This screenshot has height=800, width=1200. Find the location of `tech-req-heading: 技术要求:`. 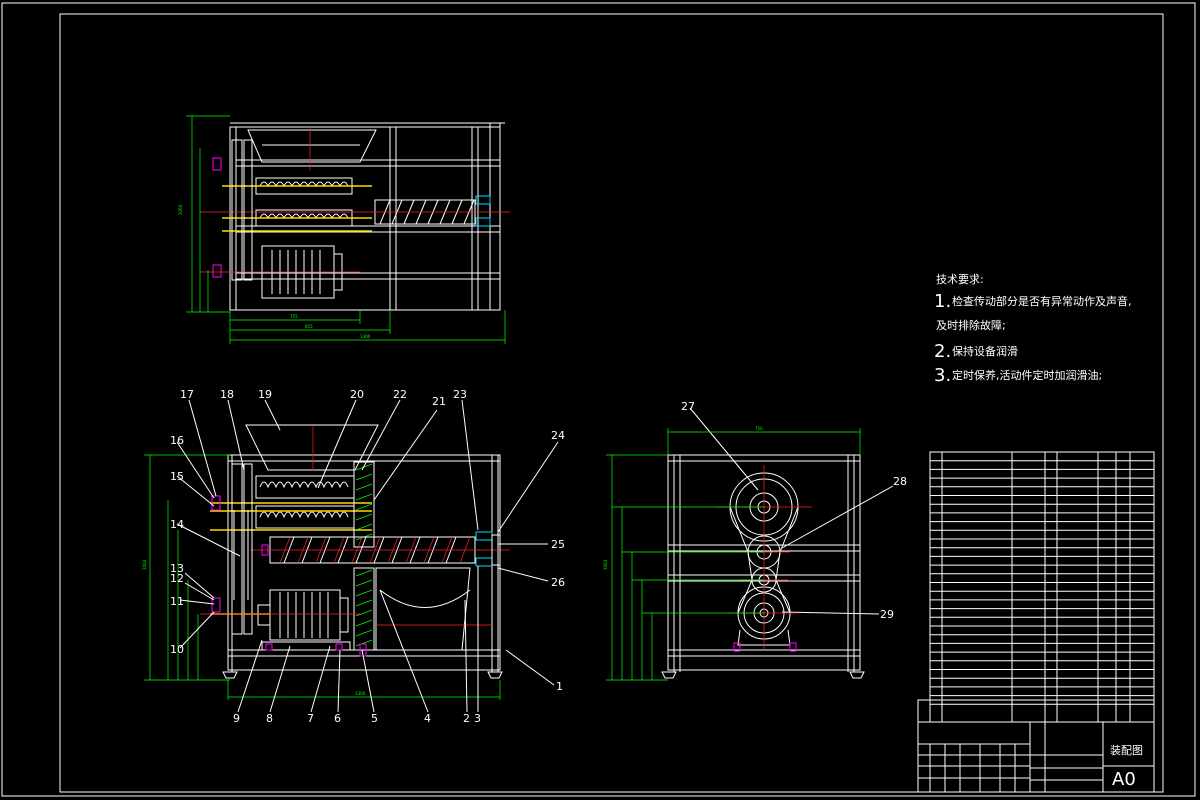

tech-req-heading: 技术要求: is located at coordinates (960, 279).